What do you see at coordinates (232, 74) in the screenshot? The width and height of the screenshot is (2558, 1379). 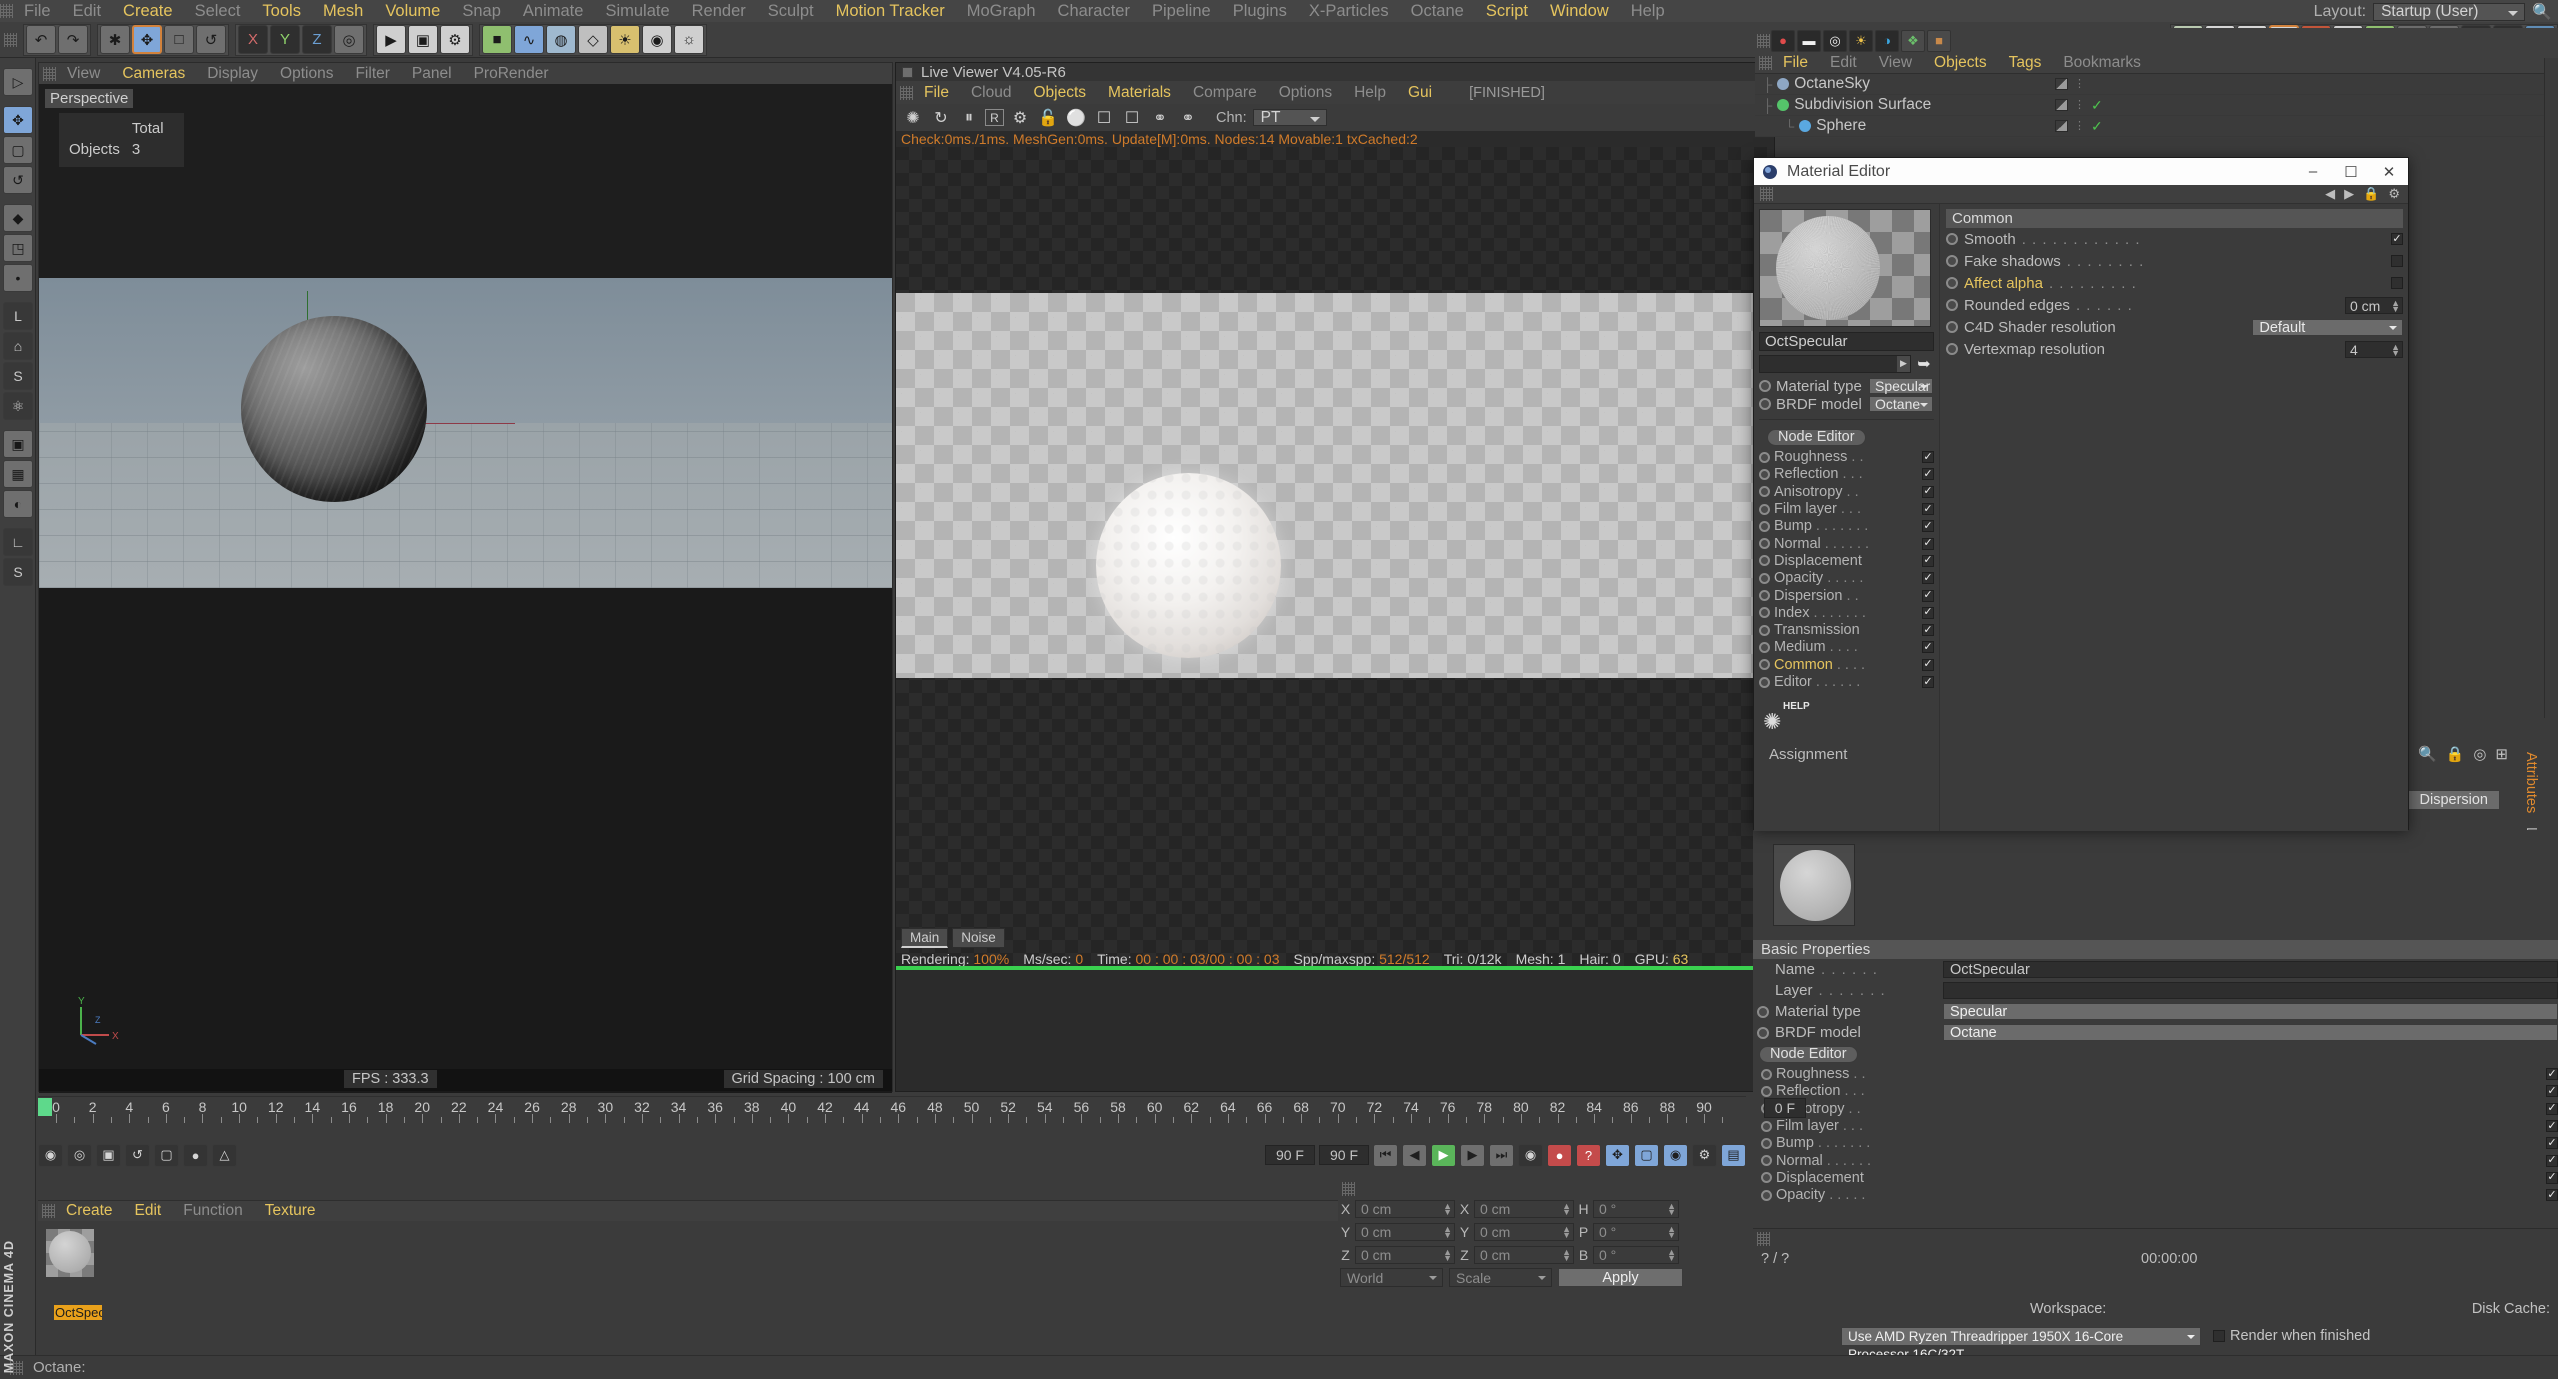 I see `viewport-menu-display: Display` at bounding box center [232, 74].